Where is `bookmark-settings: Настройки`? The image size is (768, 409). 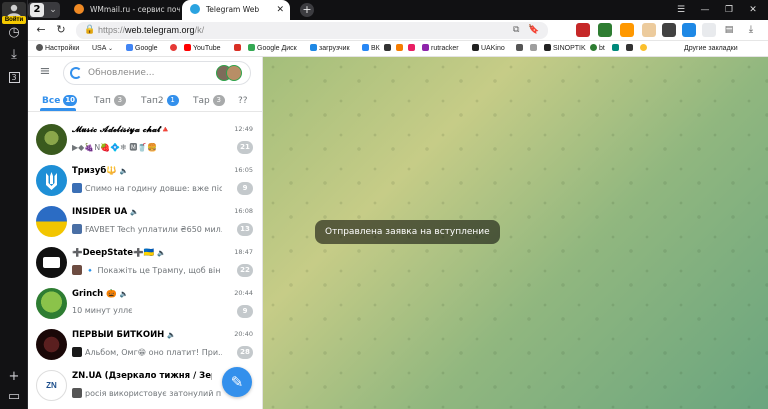
bookmark-settings: Настройки is located at coordinates (57, 49).